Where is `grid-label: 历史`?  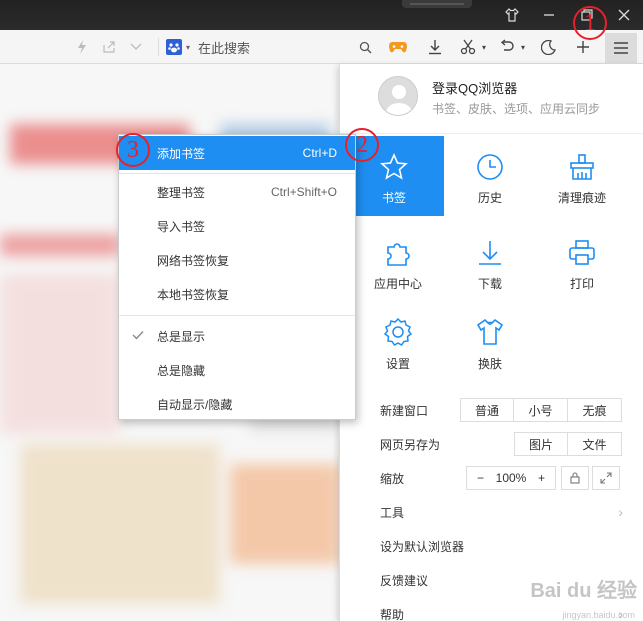 grid-label: 历史 is located at coordinates (489, 198).